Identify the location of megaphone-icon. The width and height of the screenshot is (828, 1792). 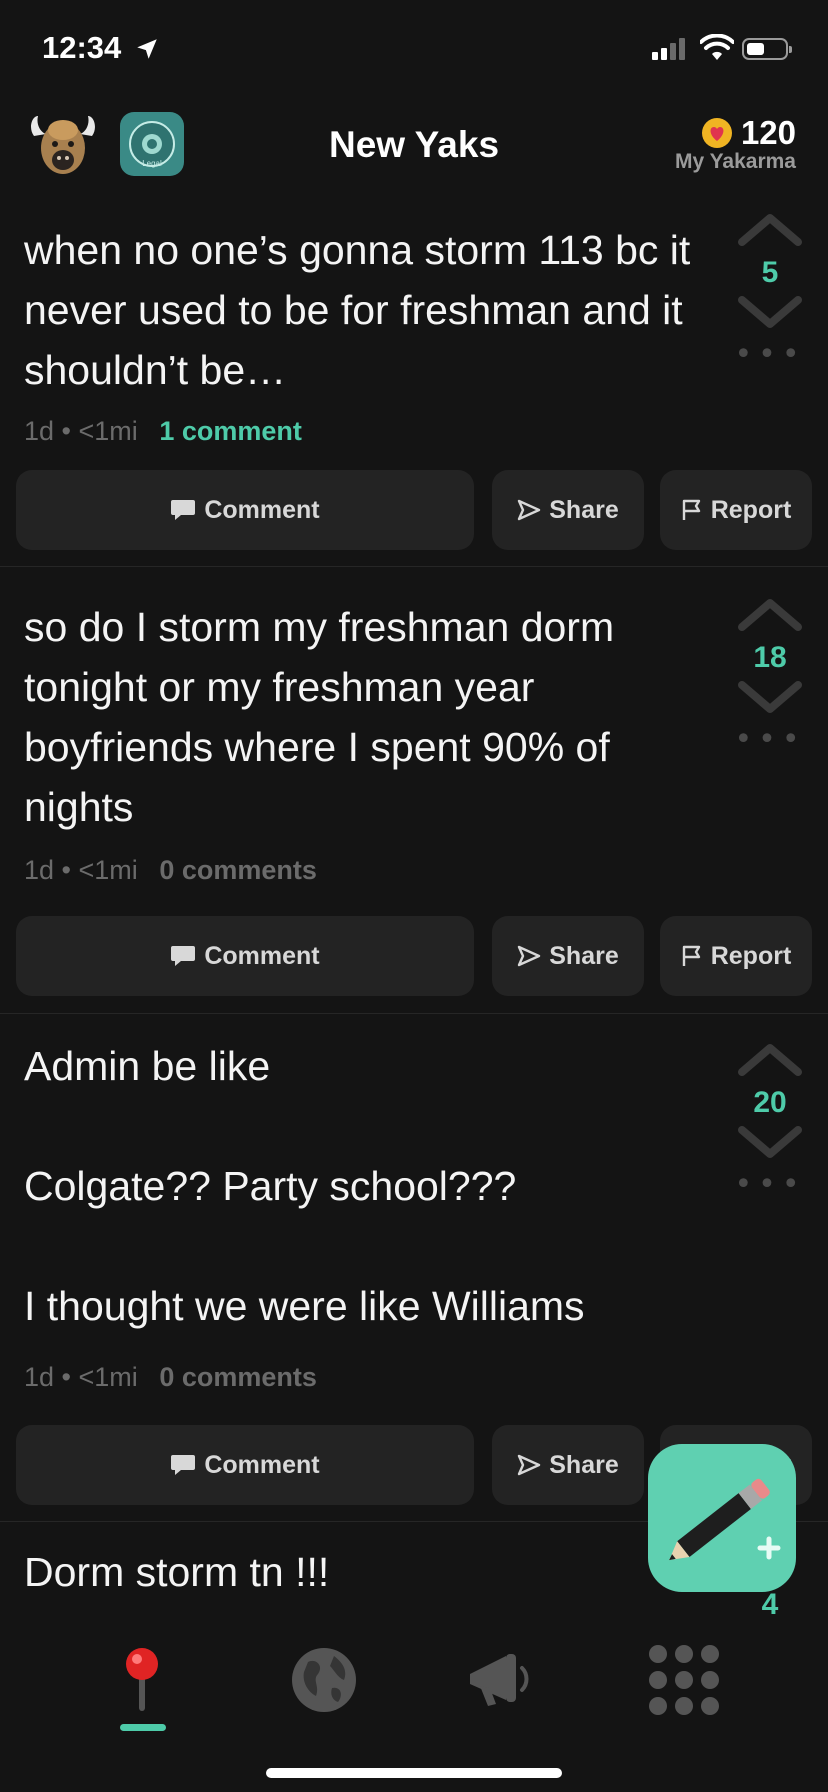
(502, 1680).